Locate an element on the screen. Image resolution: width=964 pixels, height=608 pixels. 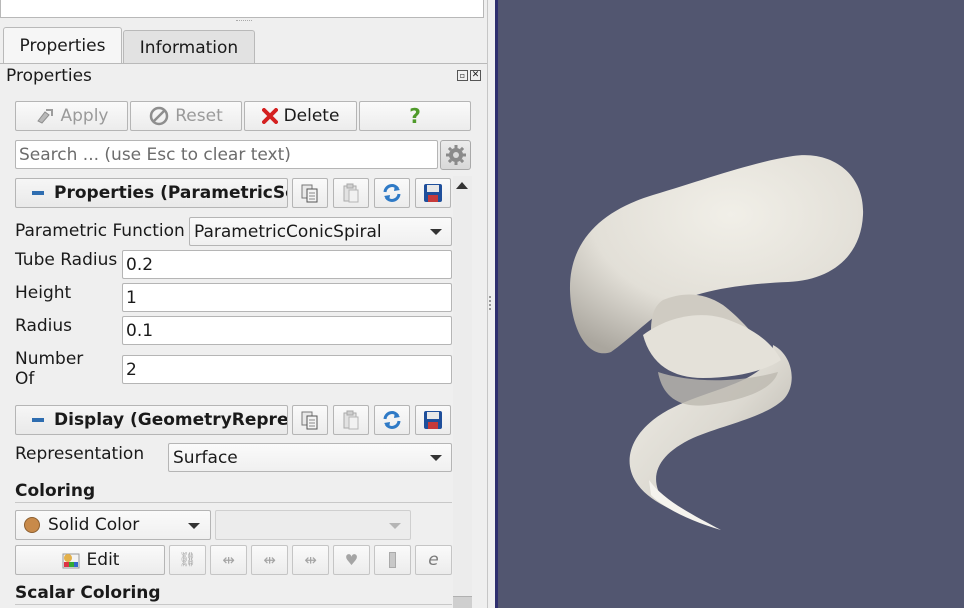
scalar-coloring-divider is located at coordinates (233, 604).